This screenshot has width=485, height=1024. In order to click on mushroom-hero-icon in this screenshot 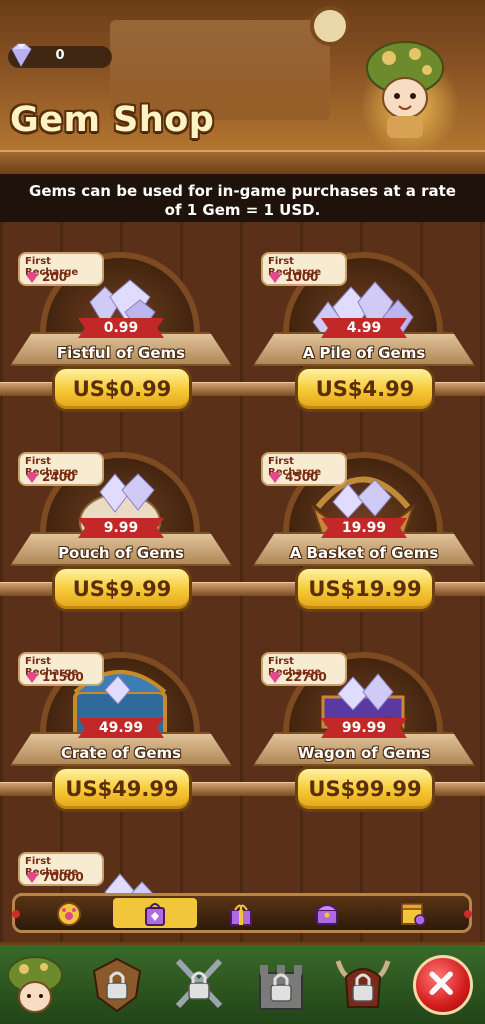, I will do `click(35, 984)`.